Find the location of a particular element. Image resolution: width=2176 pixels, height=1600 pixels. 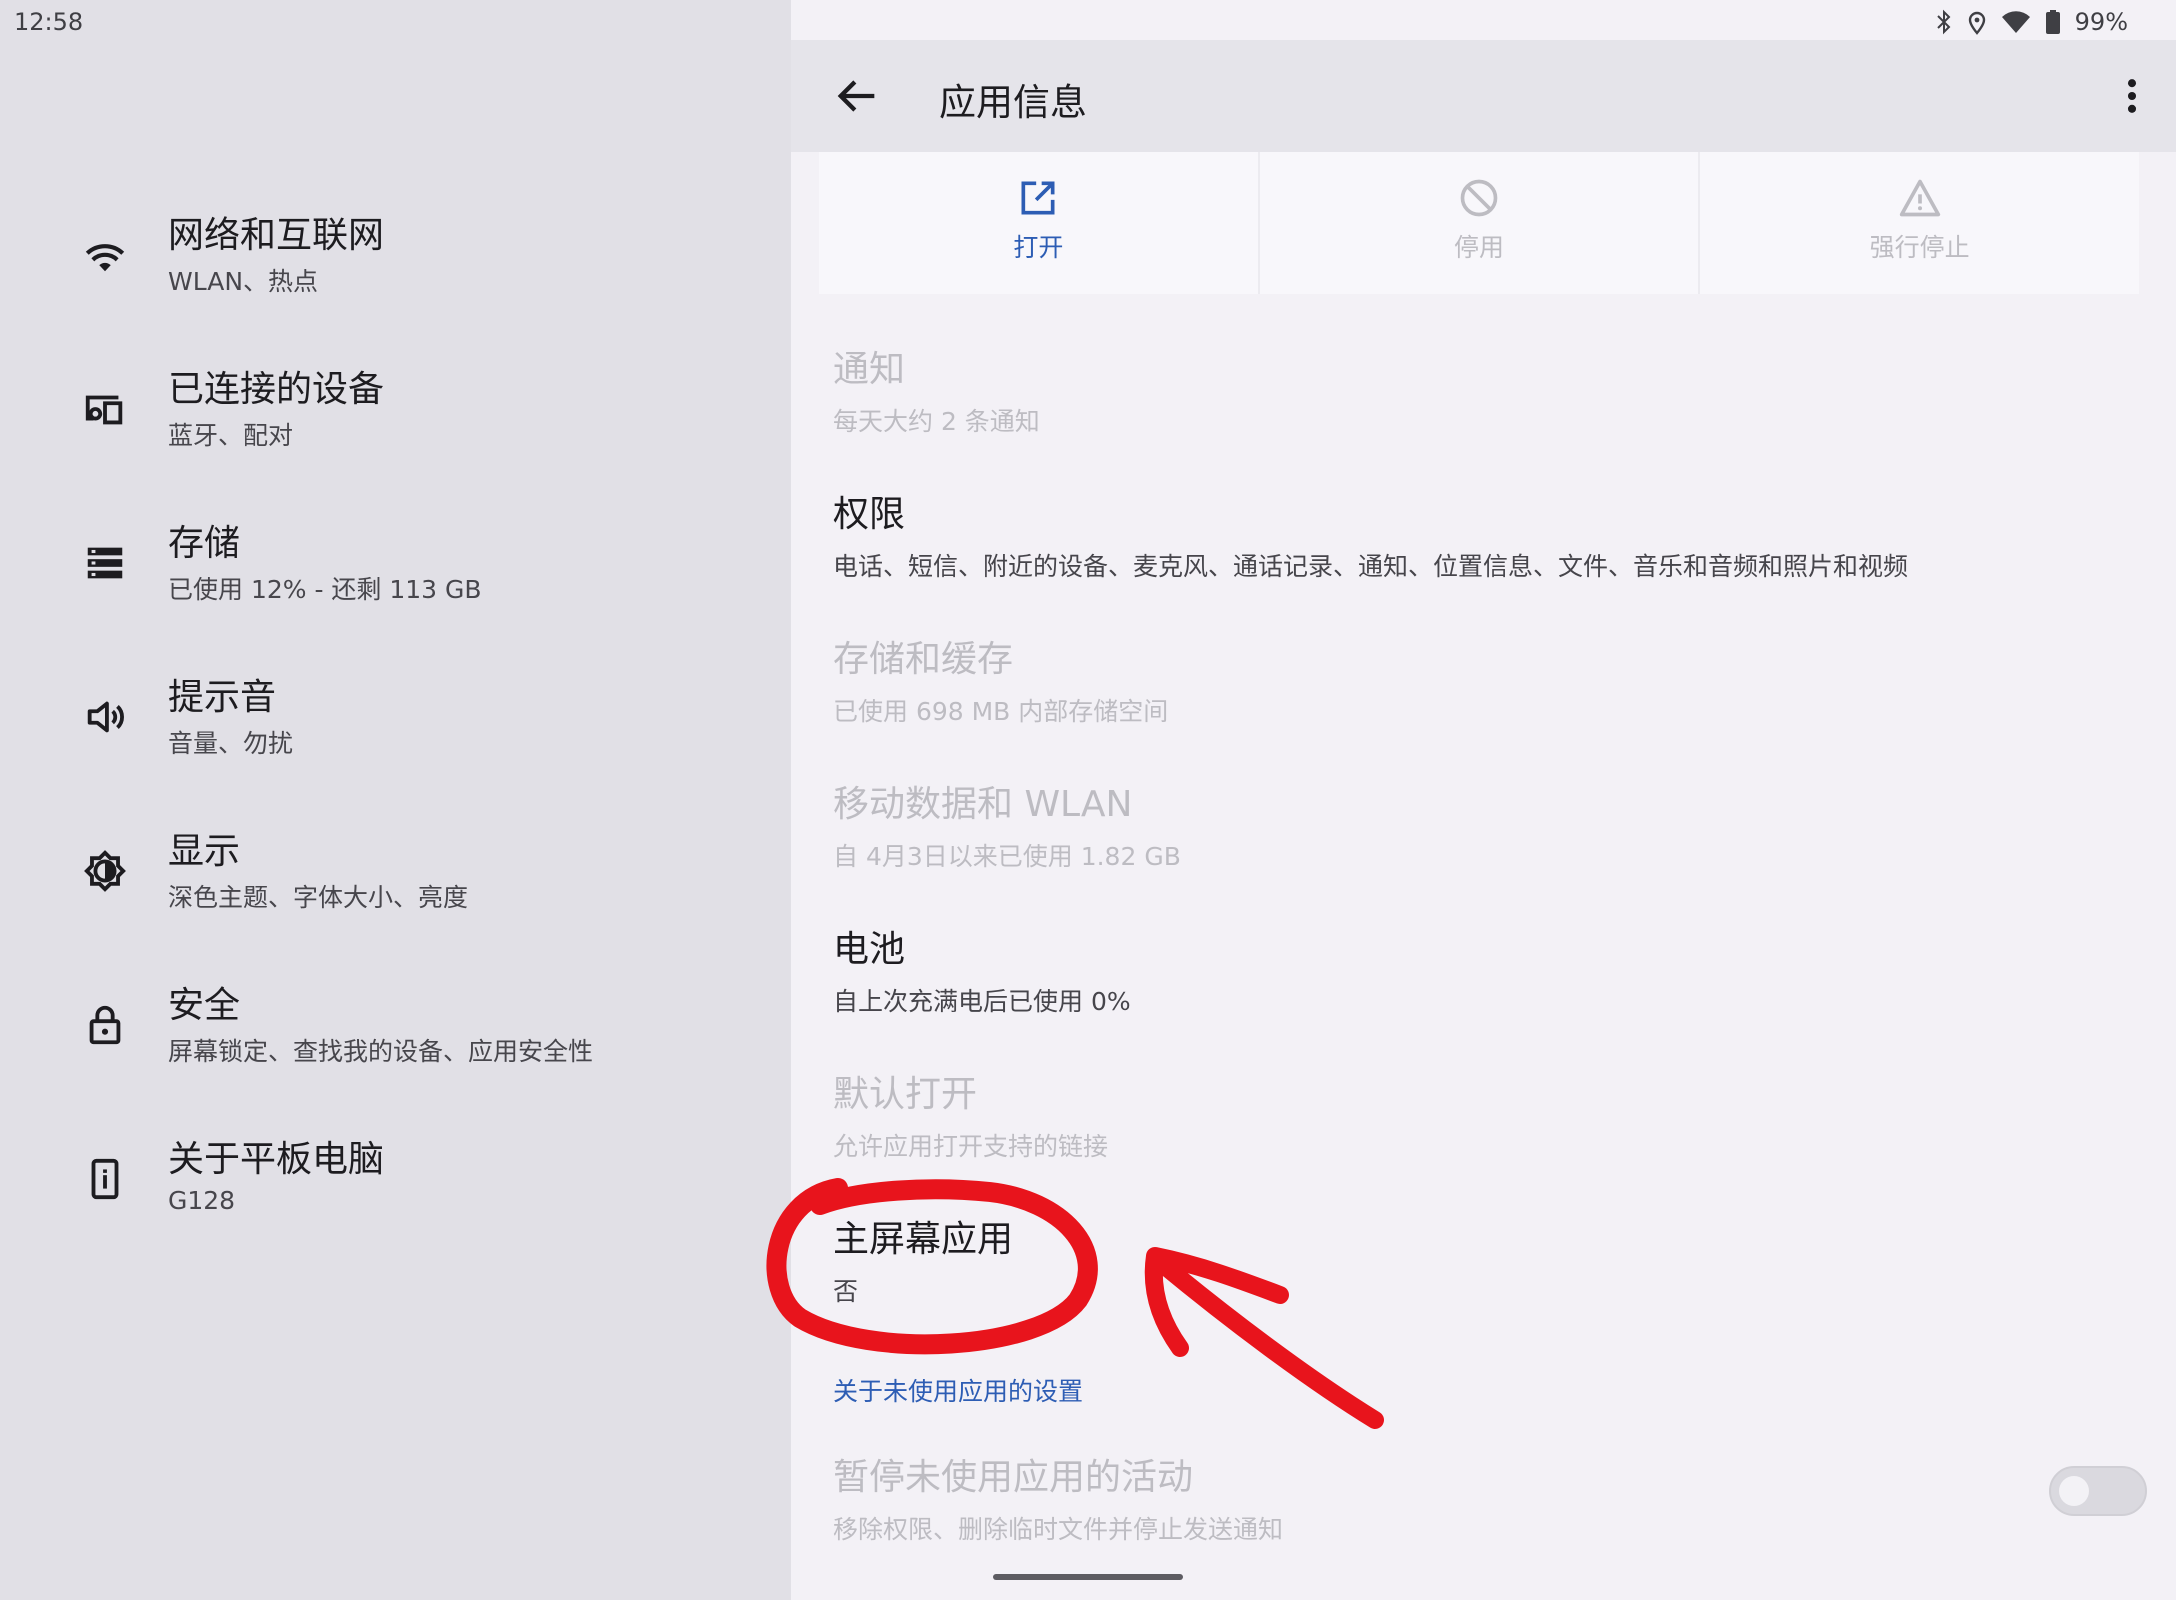

row-subtitle: 否 is located at coordinates (846, 1291).